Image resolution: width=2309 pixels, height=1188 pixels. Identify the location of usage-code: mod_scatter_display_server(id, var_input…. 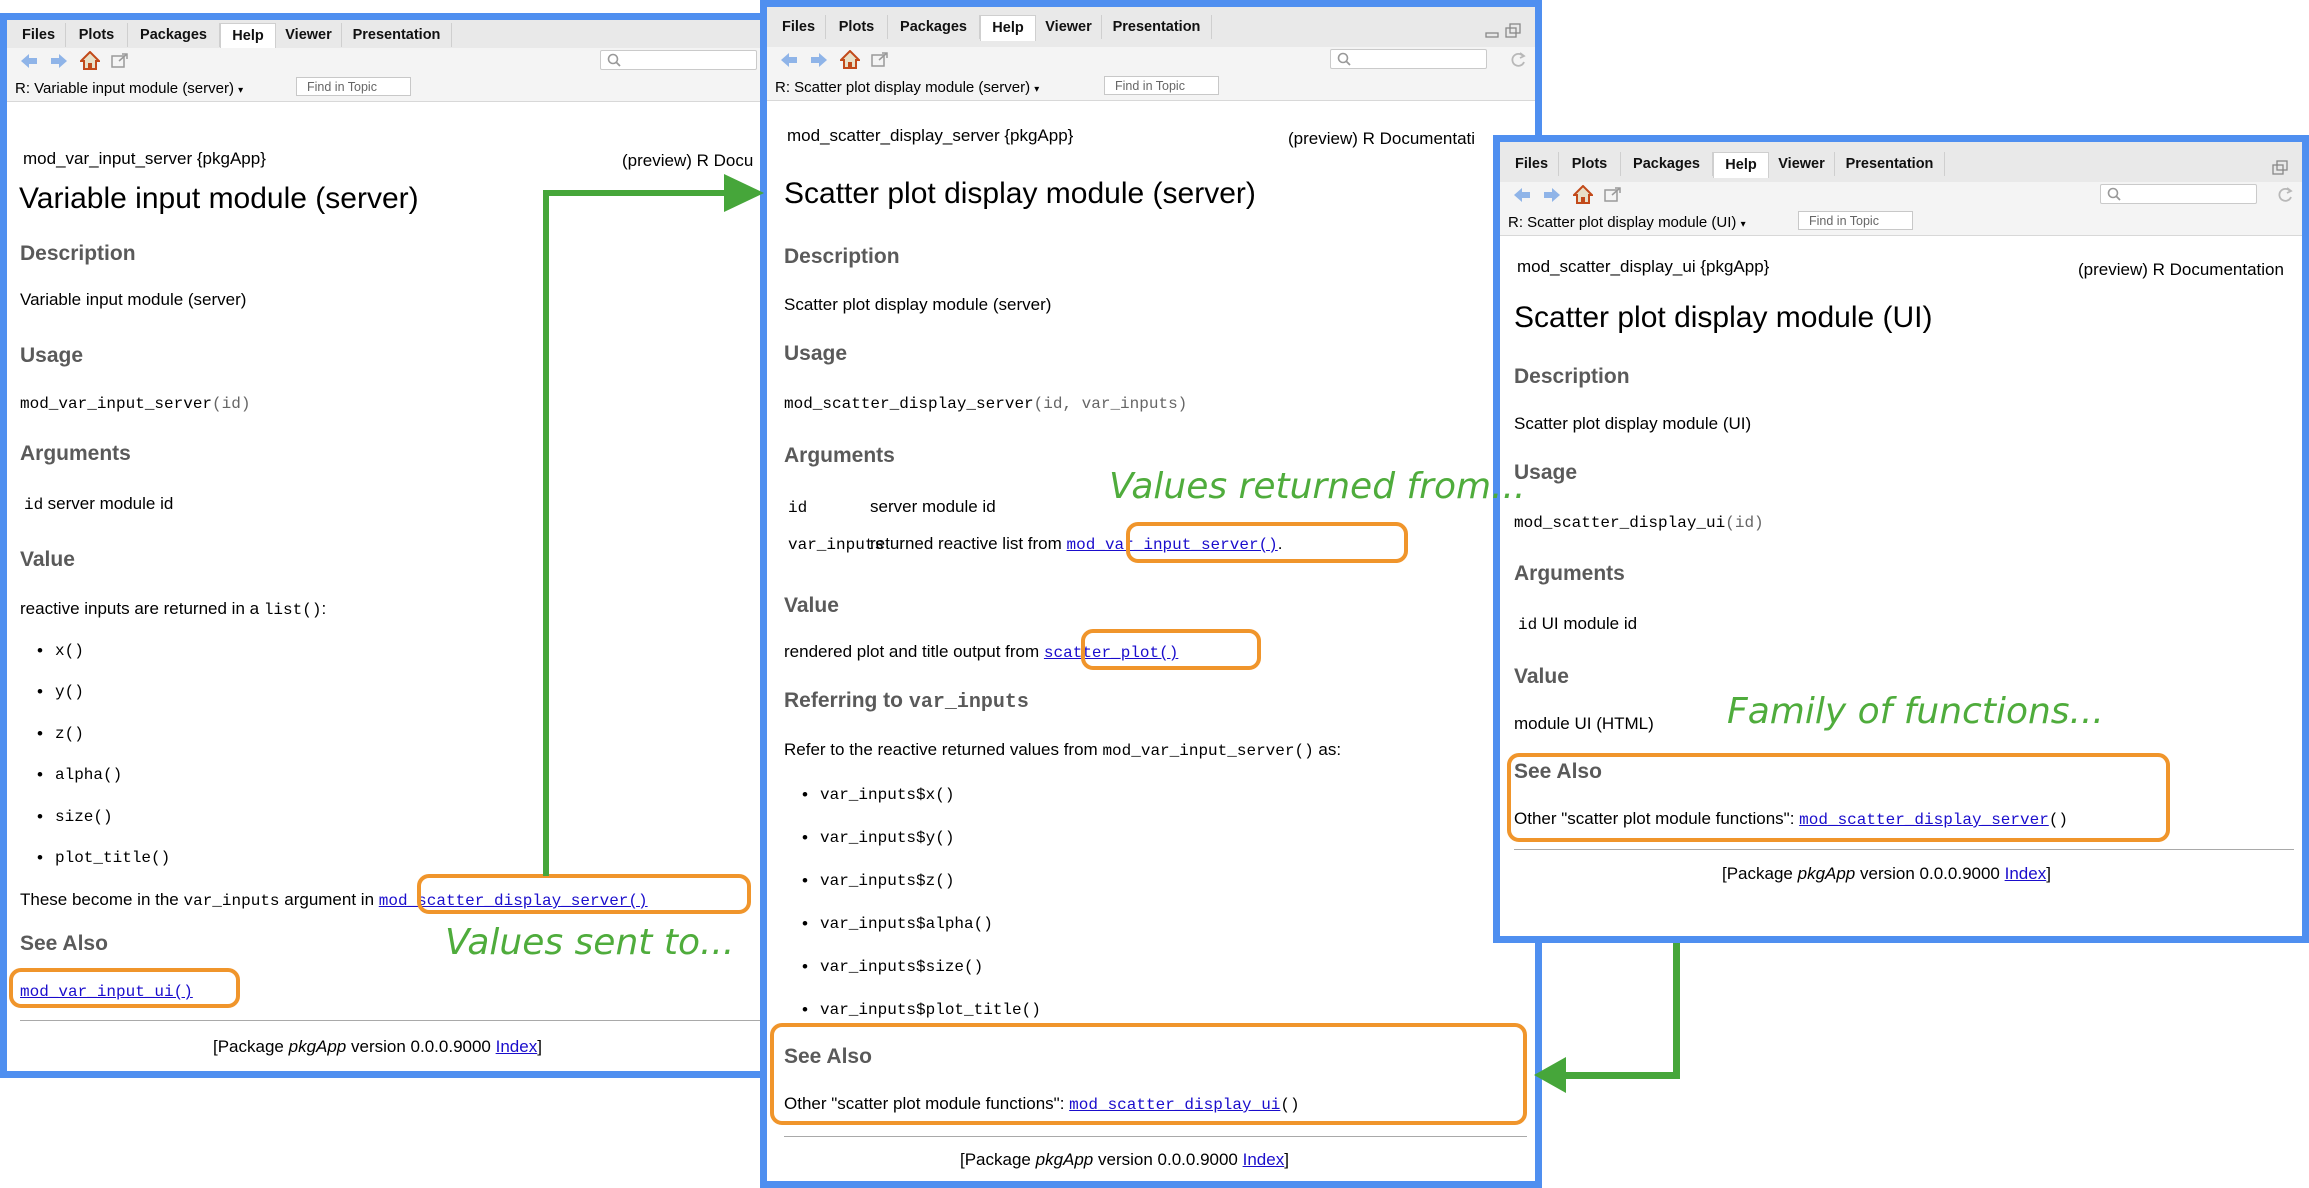
(986, 404).